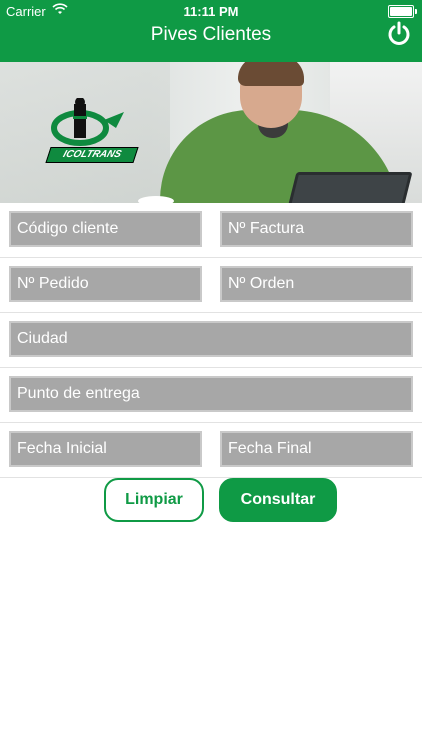 This screenshot has height=750, width=422. I want to click on status-time: 11:11 PM, so click(211, 11).